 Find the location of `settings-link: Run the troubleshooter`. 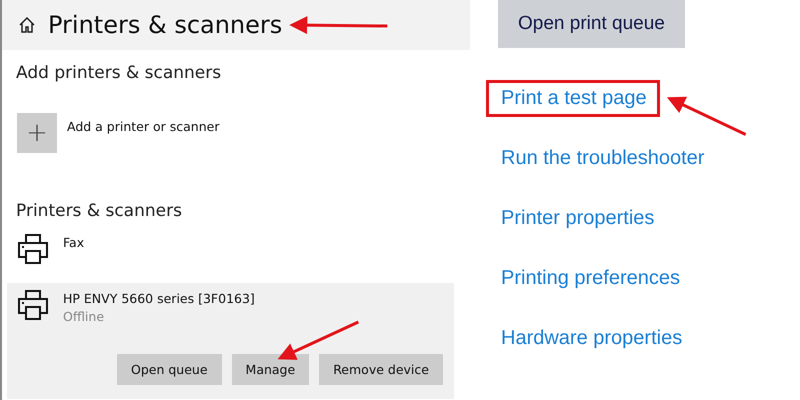

settings-link: Run the troubleshooter is located at coordinates (602, 158).